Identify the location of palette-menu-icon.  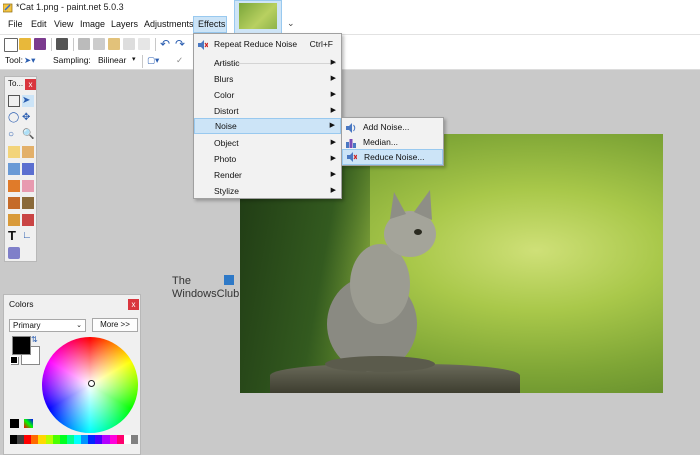
(28, 423).